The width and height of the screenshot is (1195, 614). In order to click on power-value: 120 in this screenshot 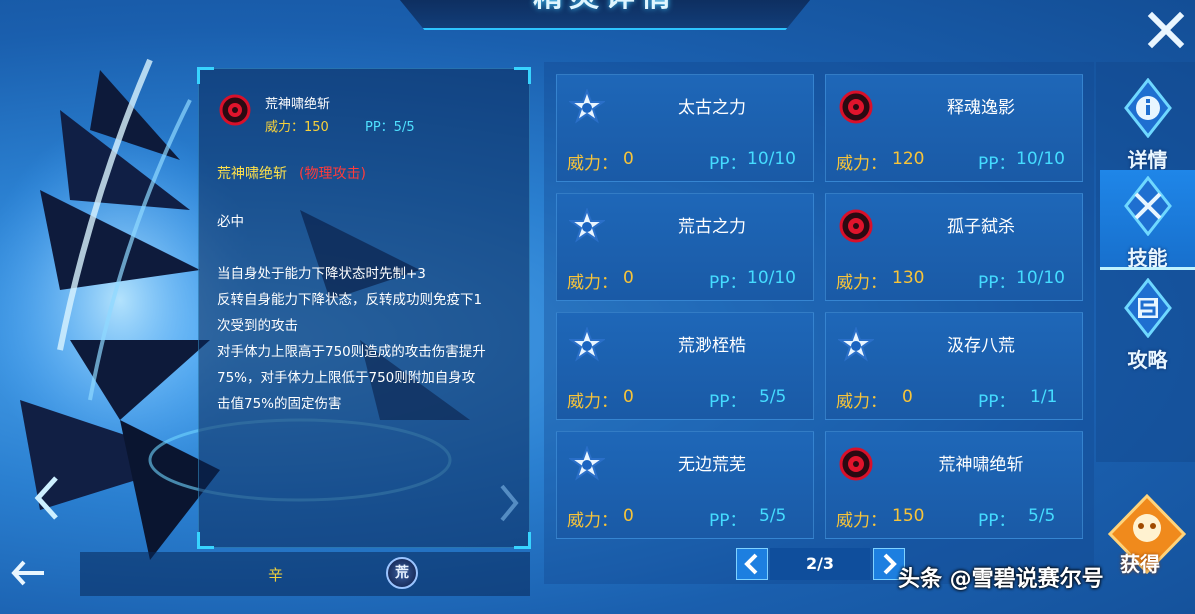, I will do `click(908, 159)`.